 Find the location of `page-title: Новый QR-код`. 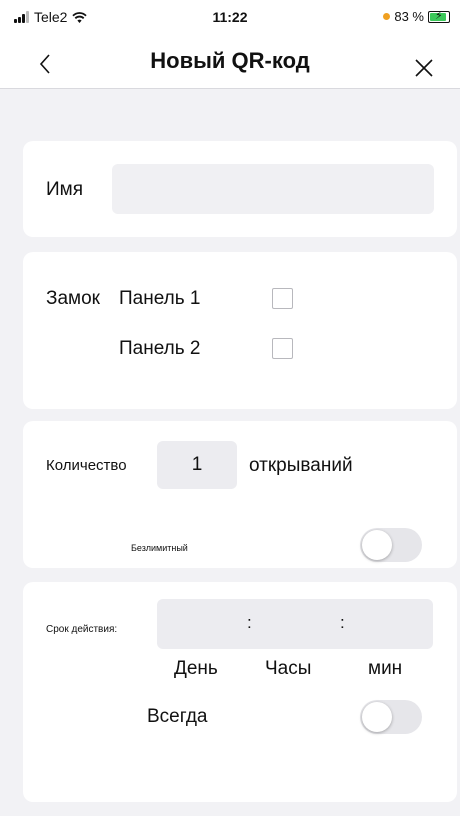

page-title: Новый QR-код is located at coordinates (230, 60).